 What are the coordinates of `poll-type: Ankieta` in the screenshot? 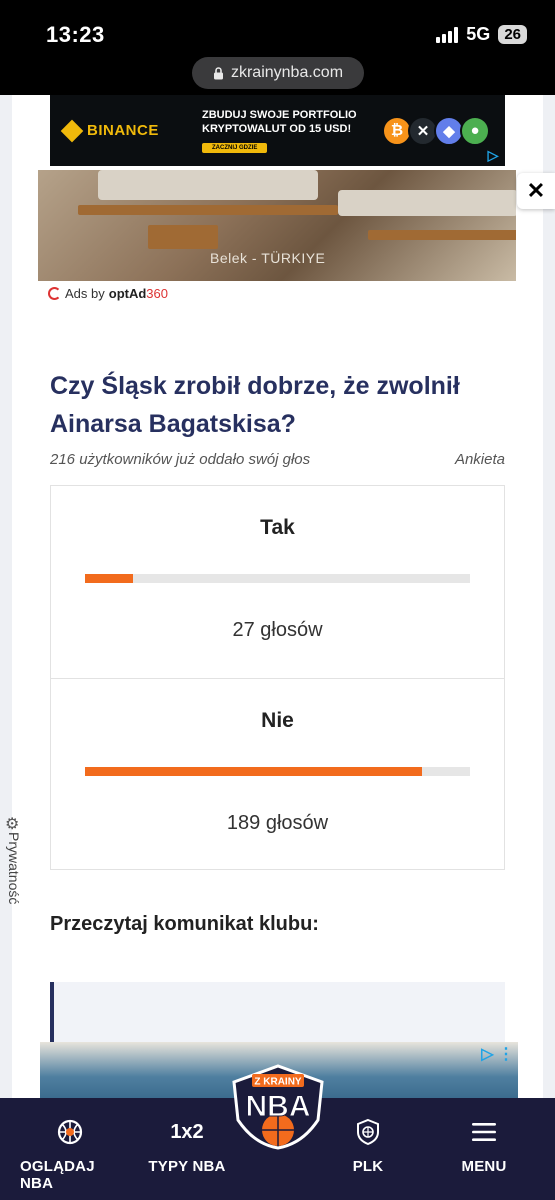 It's located at (479, 459).